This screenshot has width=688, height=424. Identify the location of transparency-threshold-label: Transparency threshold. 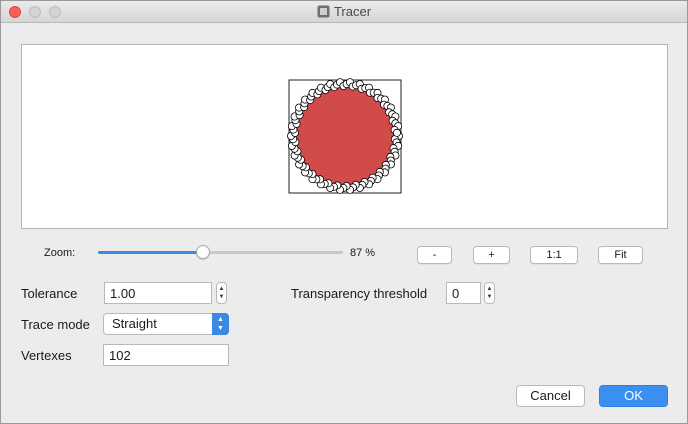
(359, 293).